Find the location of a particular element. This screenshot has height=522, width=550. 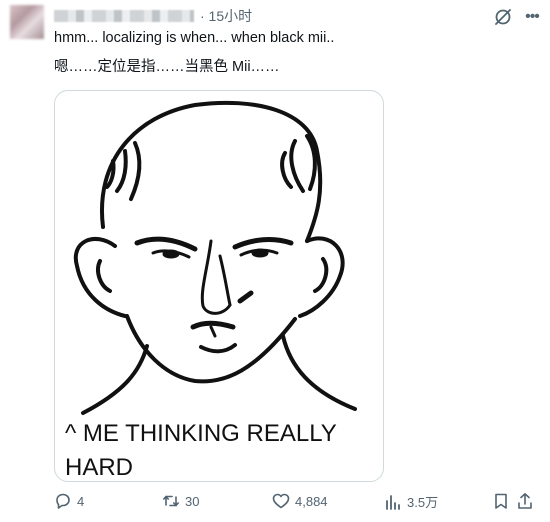

heart-icon is located at coordinates (281, 501).